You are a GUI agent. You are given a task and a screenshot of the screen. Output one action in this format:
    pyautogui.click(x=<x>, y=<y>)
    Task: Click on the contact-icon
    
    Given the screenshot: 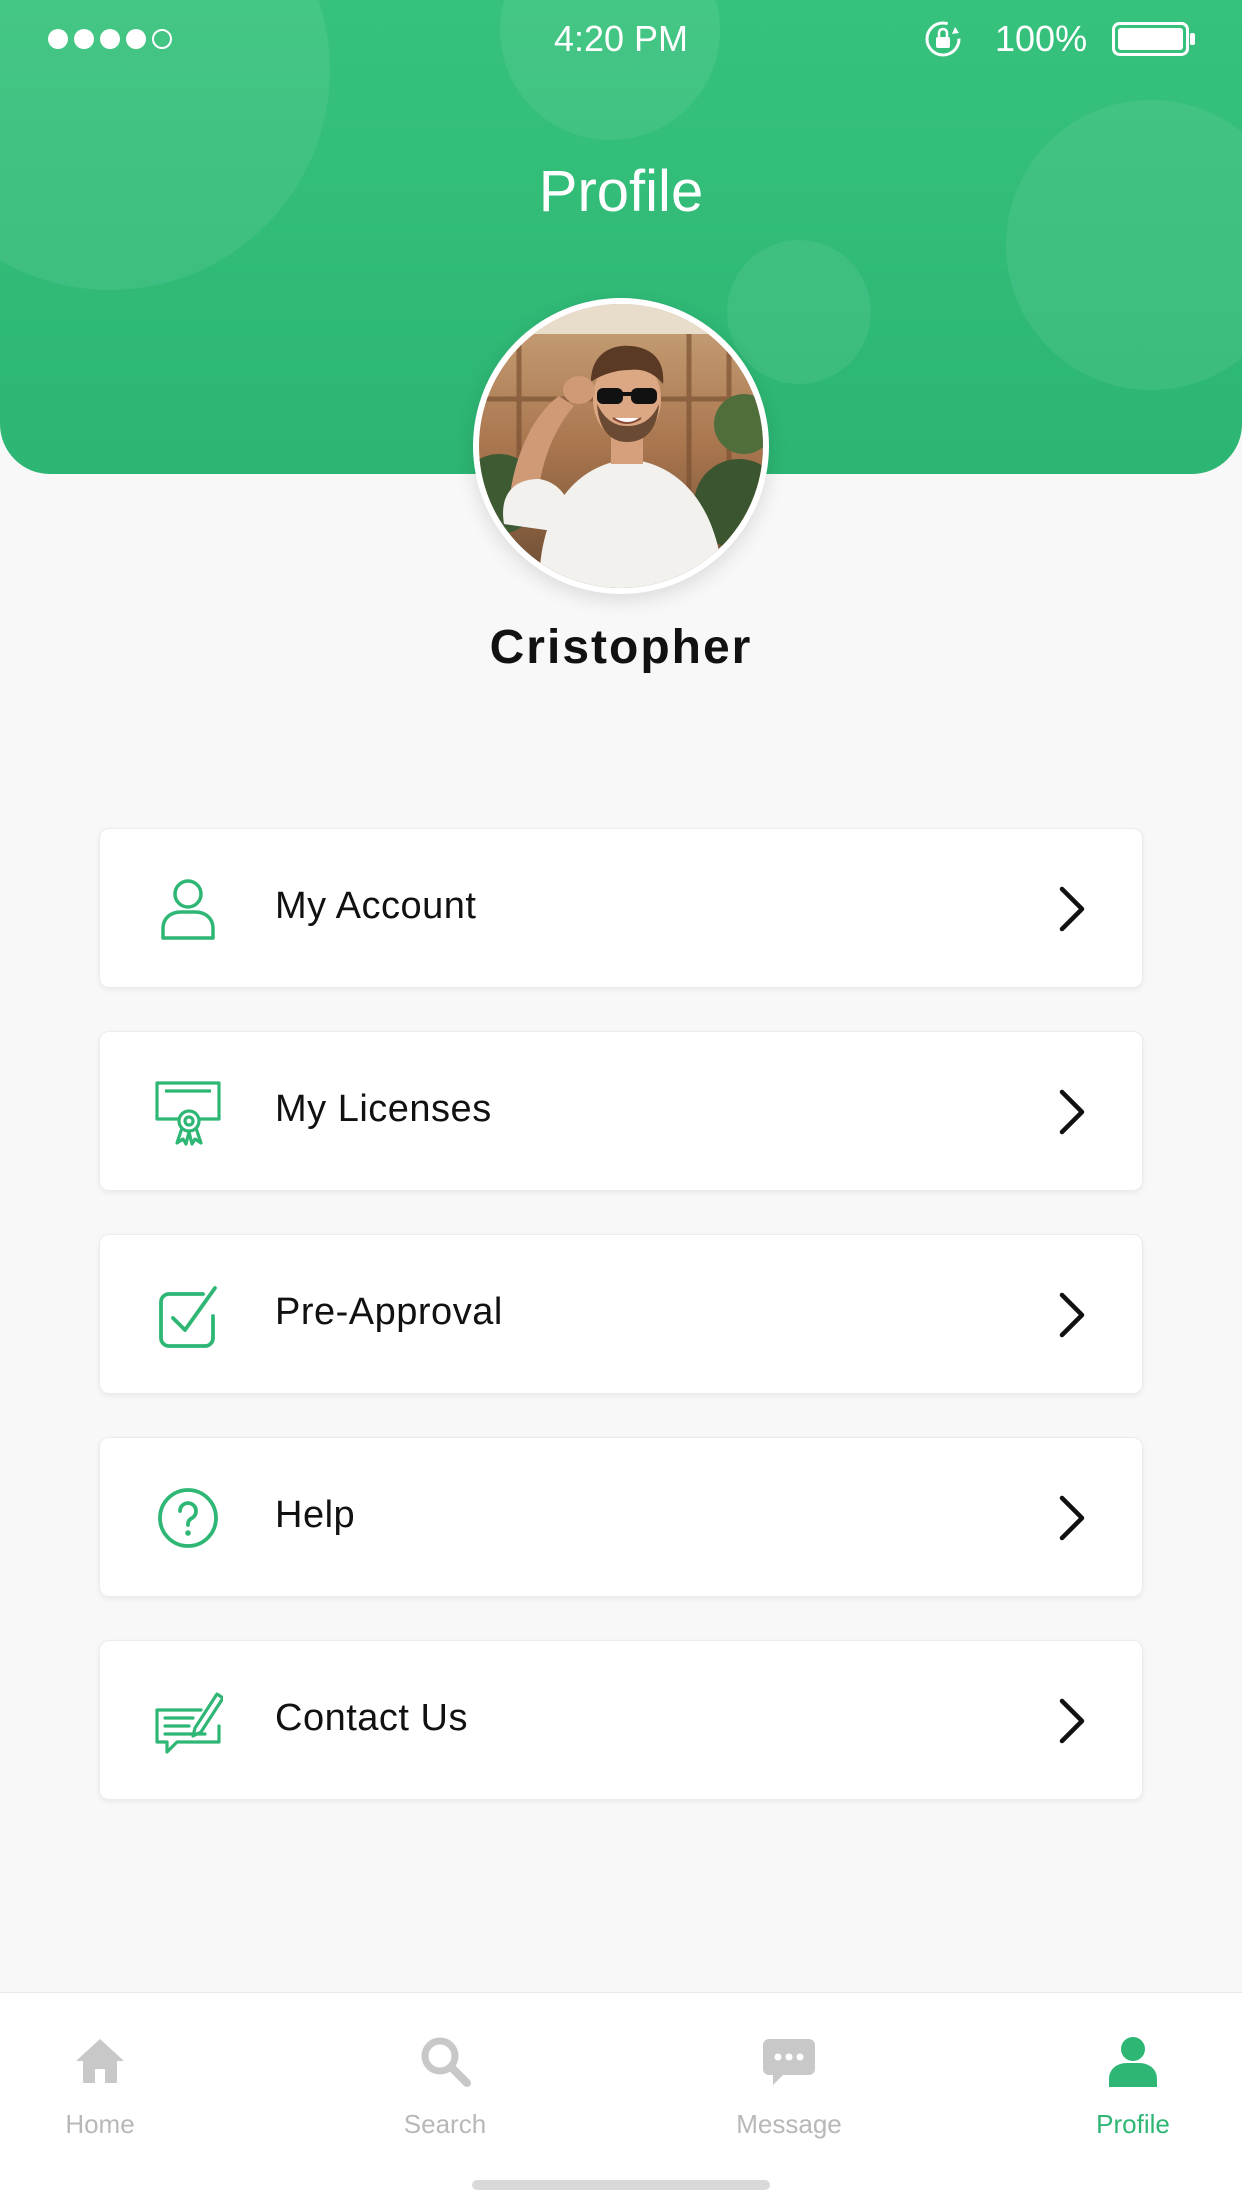 What is the action you would take?
    pyautogui.click(x=189, y=1723)
    